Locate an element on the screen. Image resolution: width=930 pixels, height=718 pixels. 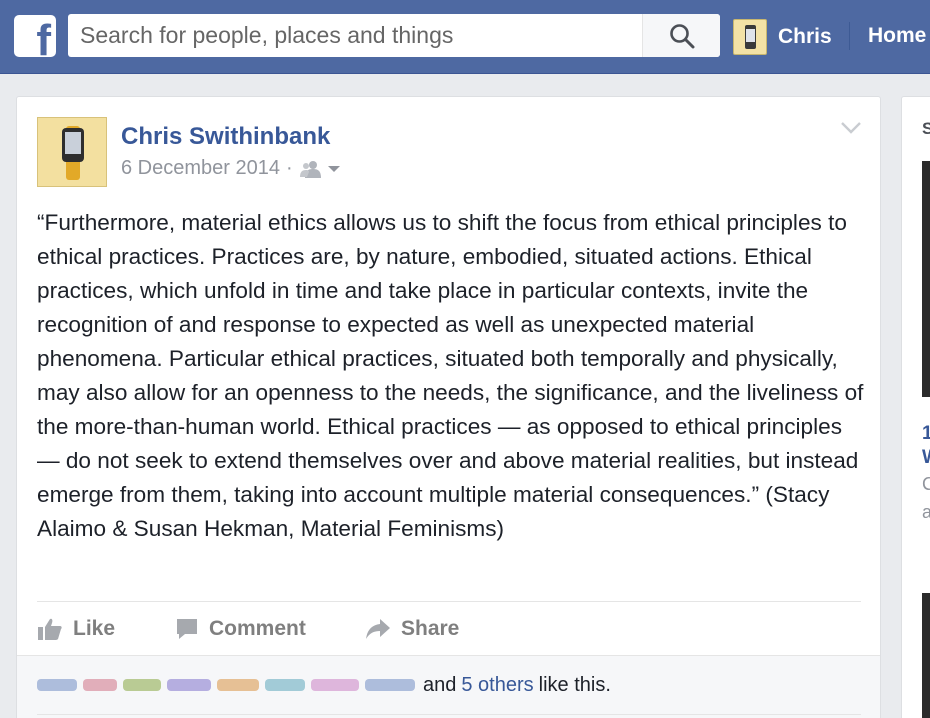
share-button: Share is located at coordinates (412, 629).